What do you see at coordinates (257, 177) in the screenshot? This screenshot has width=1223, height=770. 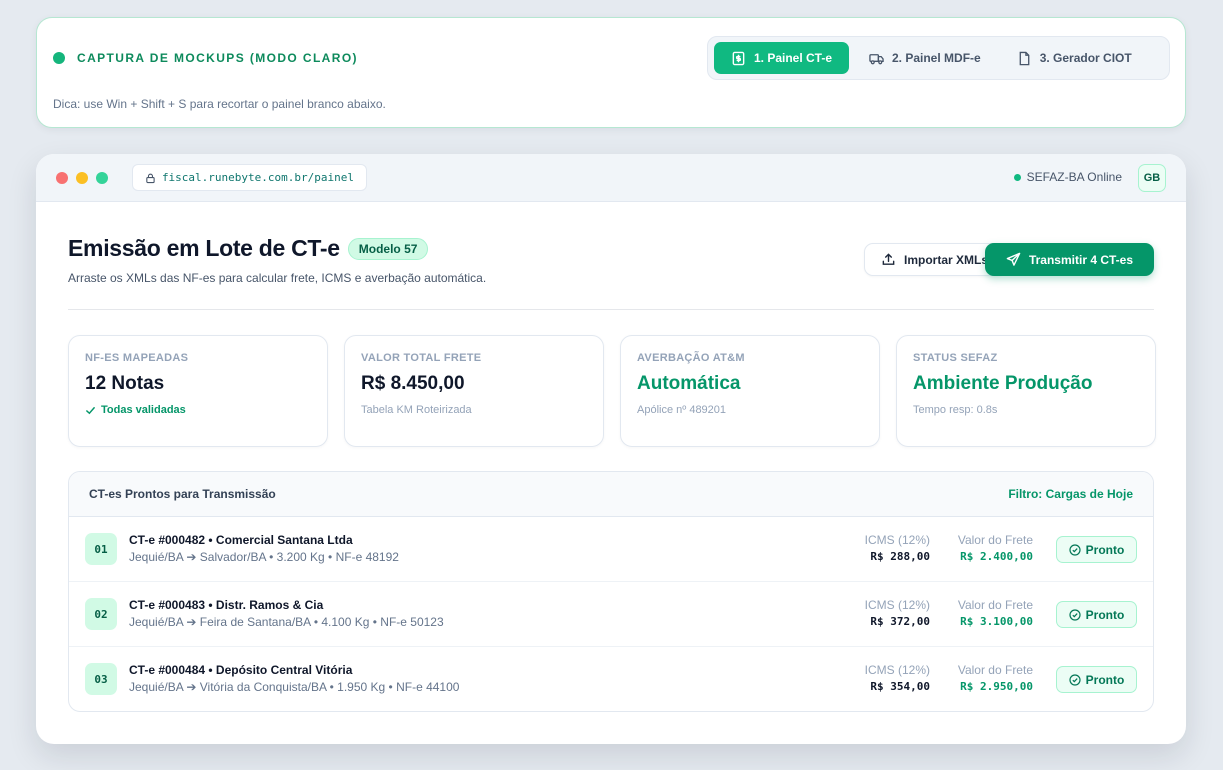 I see `url-text: fiscal.runebyte.com.br/painel` at bounding box center [257, 177].